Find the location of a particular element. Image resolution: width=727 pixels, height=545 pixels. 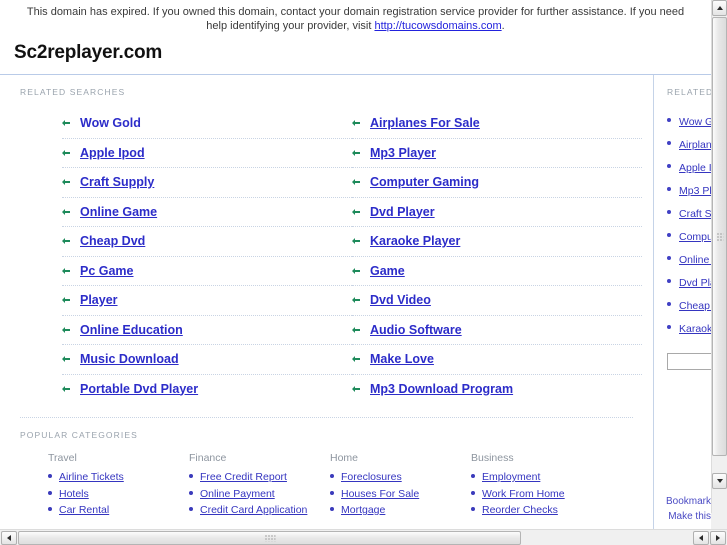

related-search-item: Online Education is located at coordinates (207, 330).